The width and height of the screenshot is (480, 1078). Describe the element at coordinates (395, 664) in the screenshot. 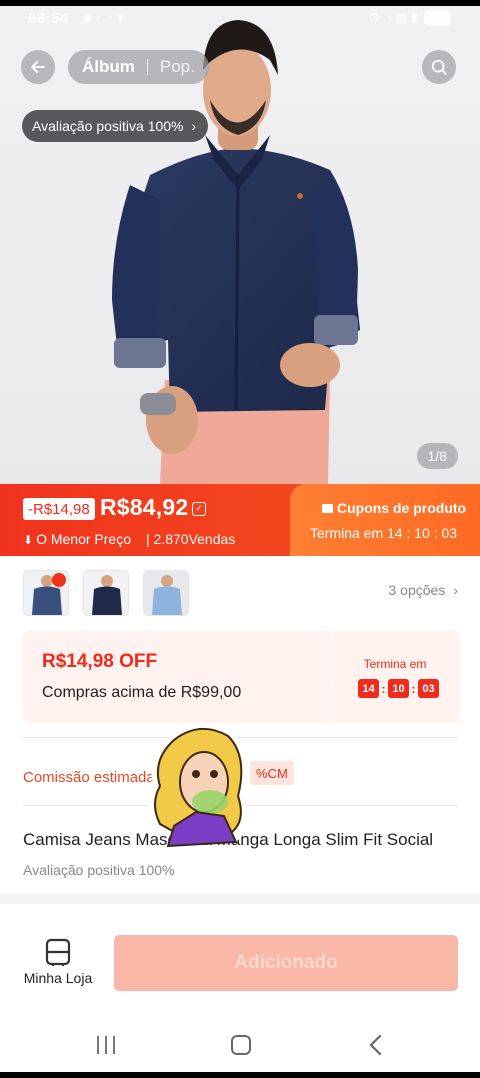

I see `coupon-ends-label: Termina em` at that location.